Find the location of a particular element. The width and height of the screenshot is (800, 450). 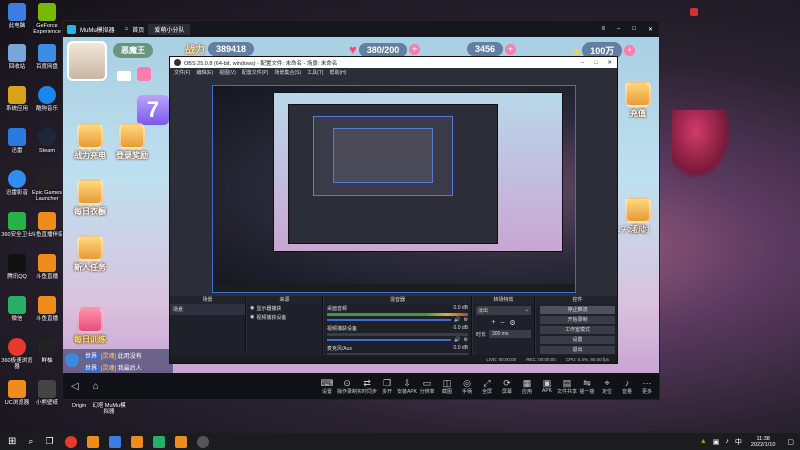

desktop-icon-kugou: 酷狗音乐 is located at coordinates (47, 99).